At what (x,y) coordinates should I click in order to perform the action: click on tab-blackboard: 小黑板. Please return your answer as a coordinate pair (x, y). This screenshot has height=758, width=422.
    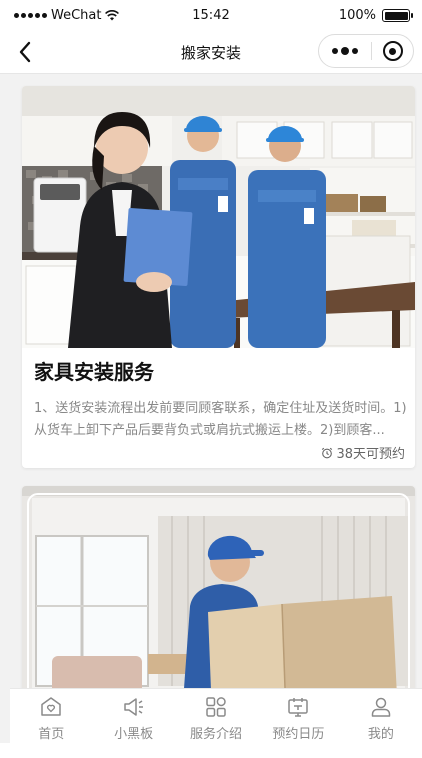
    Looking at the image, I should click on (133, 716).